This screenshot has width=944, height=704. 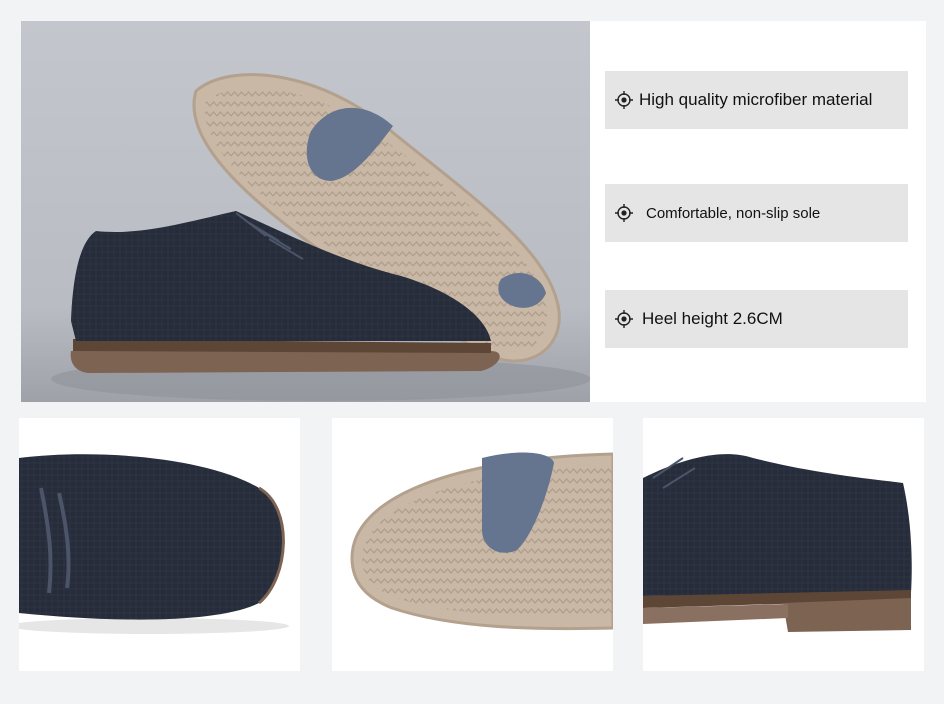 What do you see at coordinates (472, 544) in the screenshot?
I see `thumbnail-sole` at bounding box center [472, 544].